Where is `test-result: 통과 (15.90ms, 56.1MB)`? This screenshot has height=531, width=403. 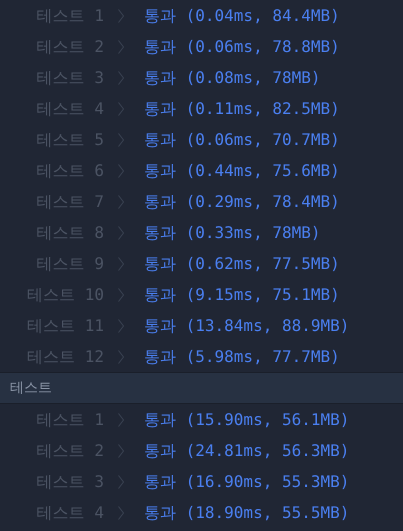
test-result: 통과 (15.90ms, 56.1MB) is located at coordinates (247, 419).